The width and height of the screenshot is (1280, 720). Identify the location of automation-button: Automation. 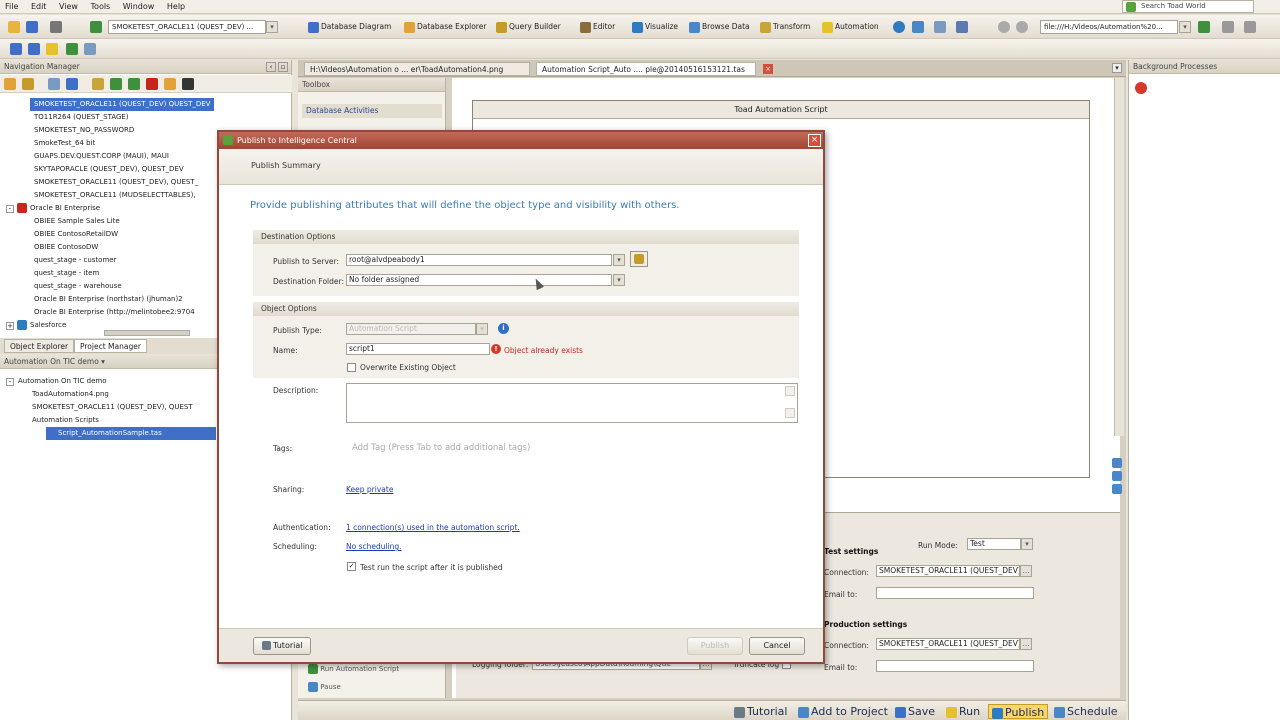
(850, 27).